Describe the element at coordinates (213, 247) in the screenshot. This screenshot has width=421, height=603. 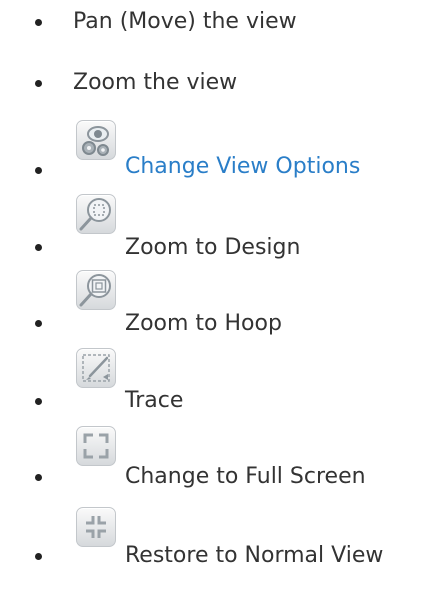
I see `item-label: Zoom to Design` at that location.